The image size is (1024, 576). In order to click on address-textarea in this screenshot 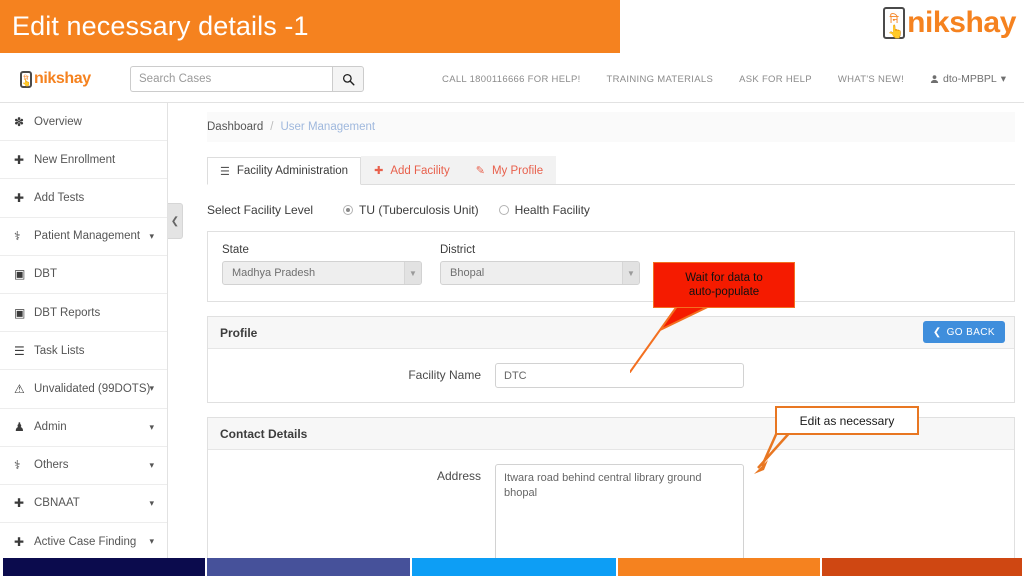, I will do `click(619, 513)`.